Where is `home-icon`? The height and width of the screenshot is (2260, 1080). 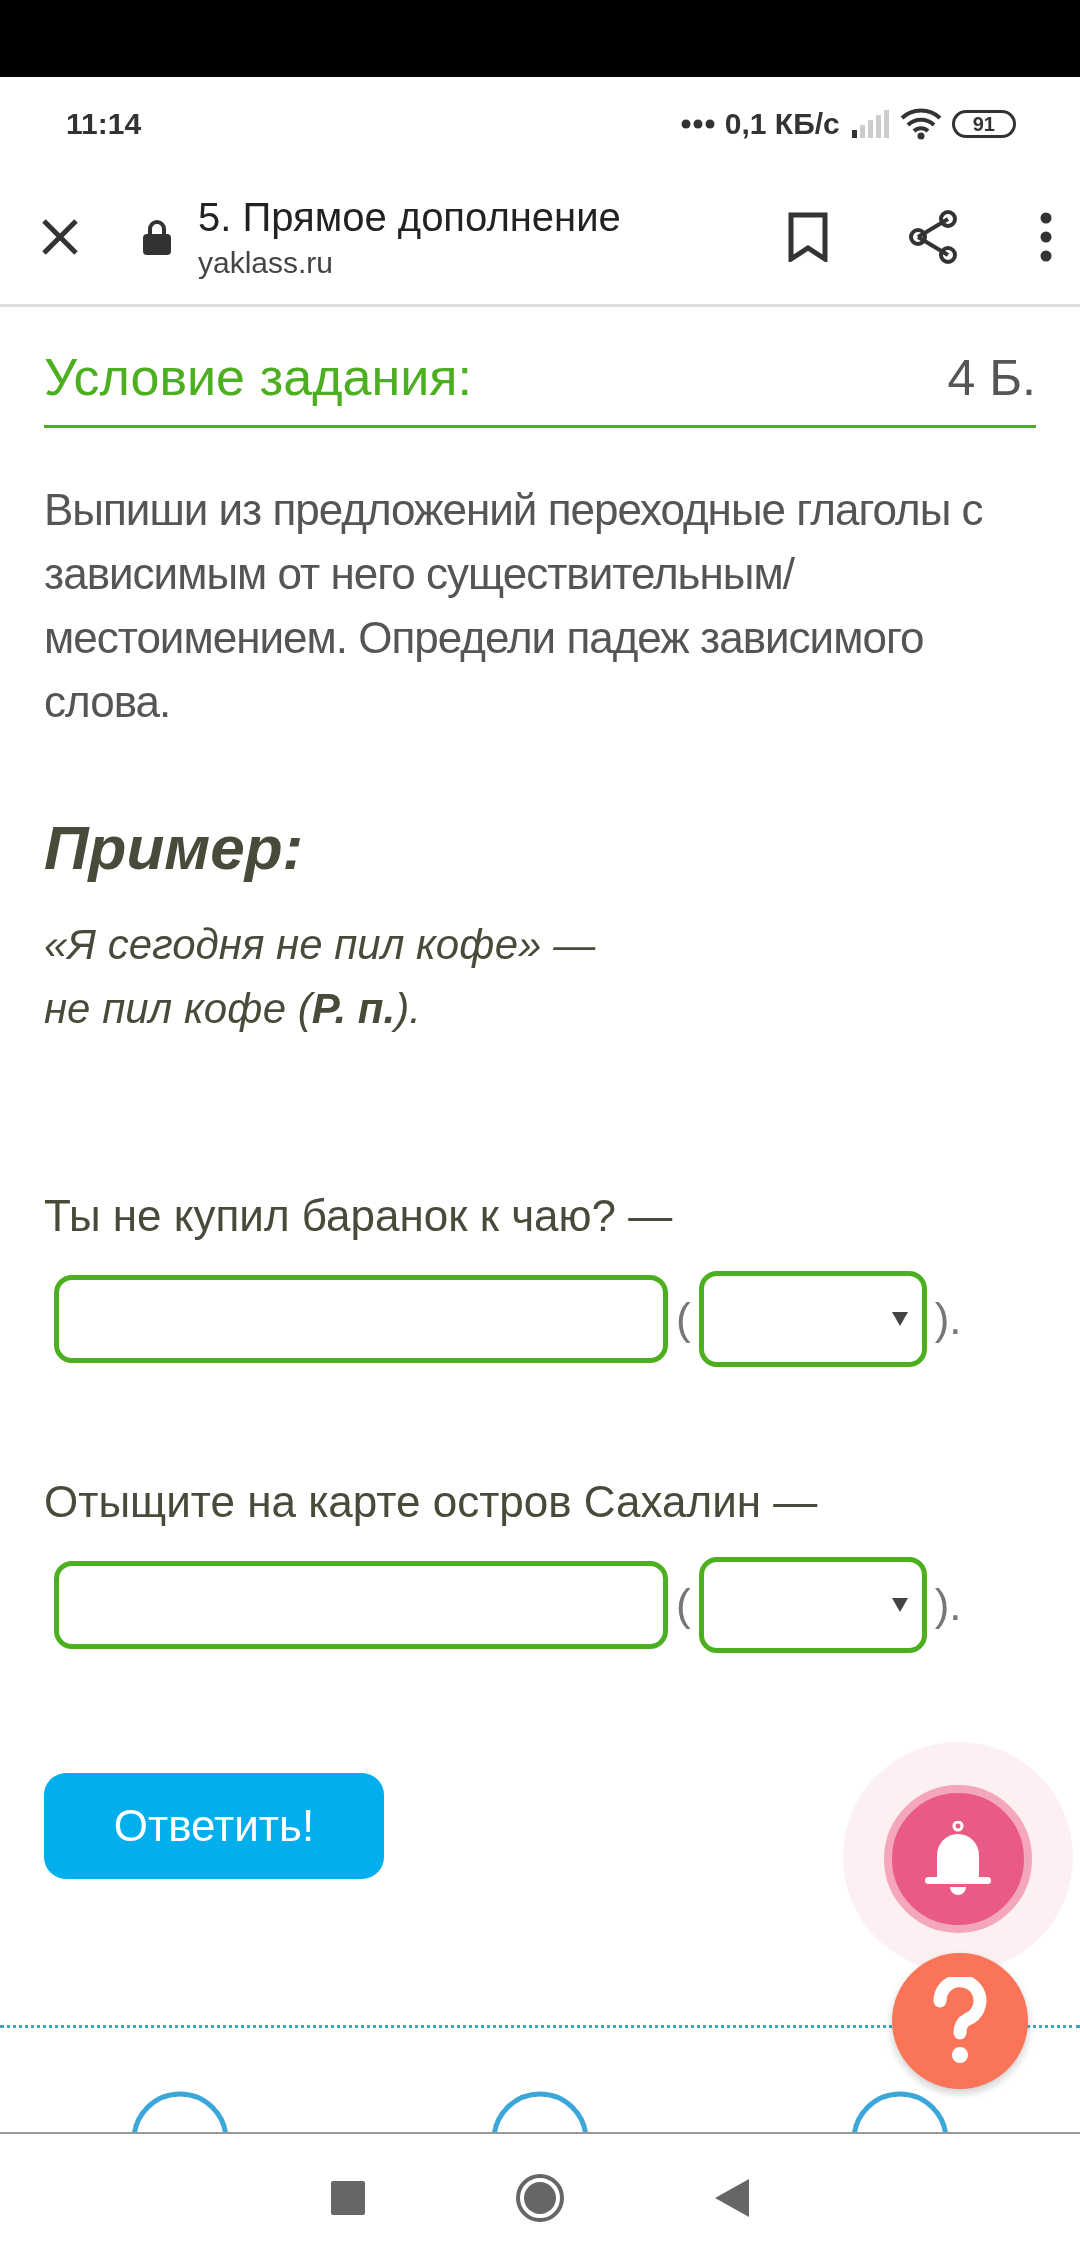 home-icon is located at coordinates (540, 2198).